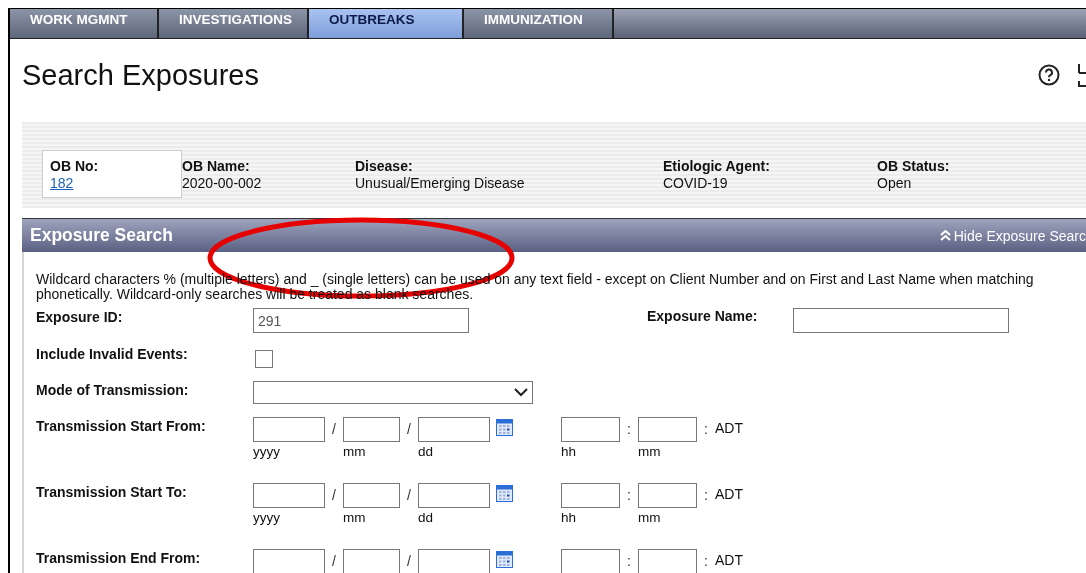 Image resolution: width=1086 pixels, height=573 pixels. What do you see at coordinates (703, 316) in the screenshot?
I see `field-label: Exposure Name:` at bounding box center [703, 316].